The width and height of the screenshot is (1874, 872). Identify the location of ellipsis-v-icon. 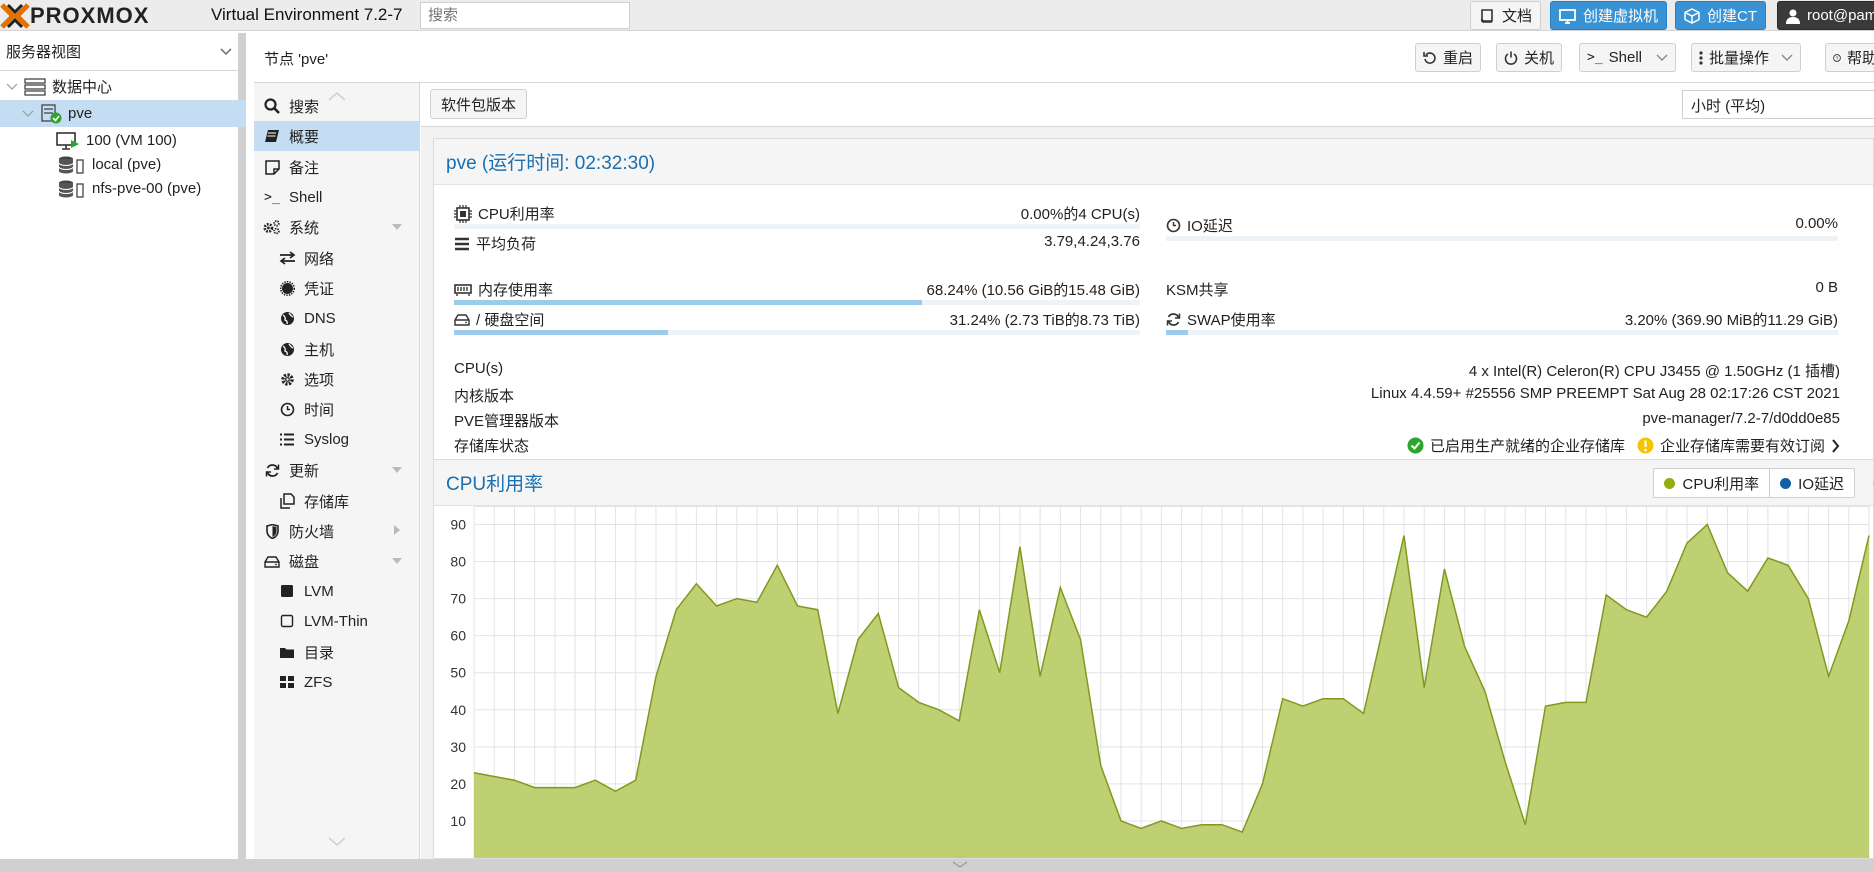
(1701, 57).